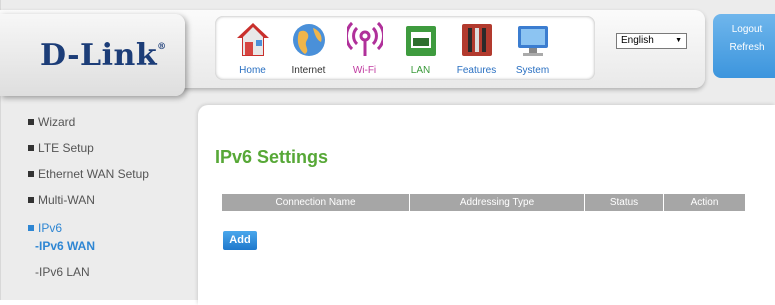 The height and width of the screenshot is (305, 775). Describe the element at coordinates (476, 70) in the screenshot. I see `nav-features-label: Features` at that location.